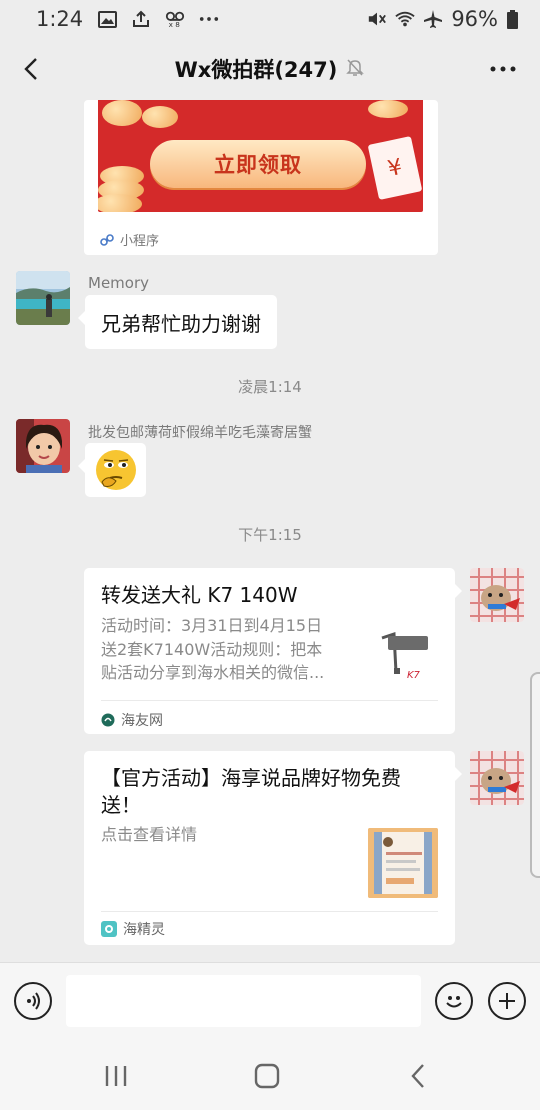 The width and height of the screenshot is (540, 1110). I want to click on chat-title: Wx微拍群(247), so click(256, 70).